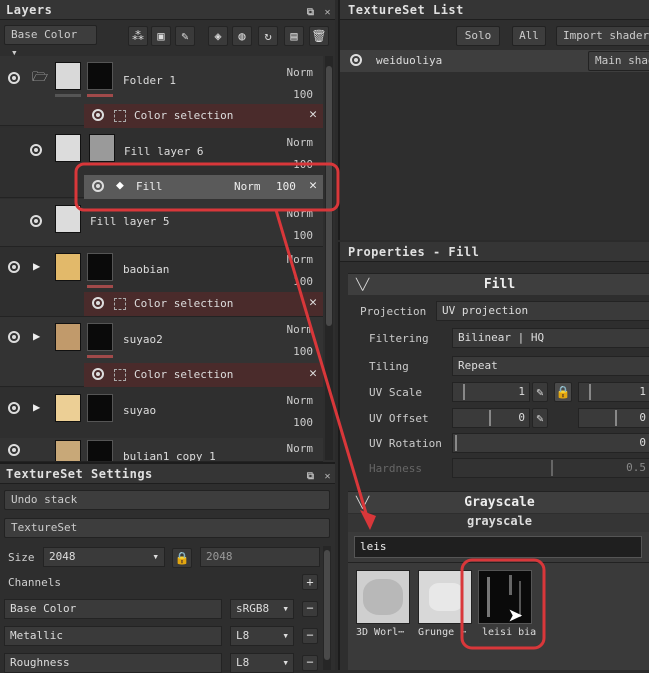  What do you see at coordinates (104, 557) in the screenshot?
I see `size-select: 2048 ▾` at bounding box center [104, 557].